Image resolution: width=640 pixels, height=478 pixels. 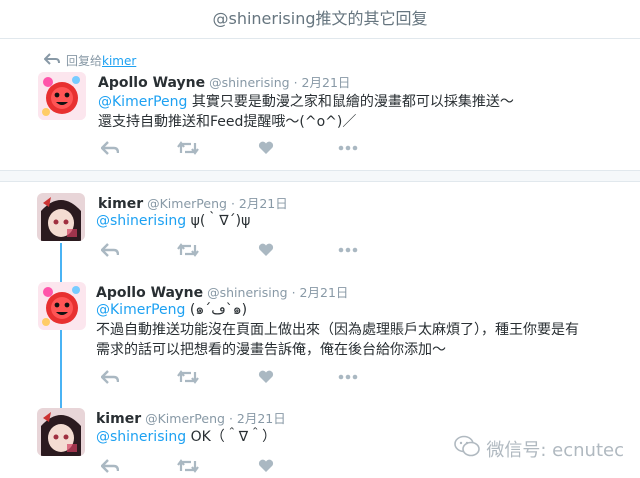 What do you see at coordinates (231, 437) in the screenshot?
I see `tweet-text-line: OK（＾∇＾）` at bounding box center [231, 437].